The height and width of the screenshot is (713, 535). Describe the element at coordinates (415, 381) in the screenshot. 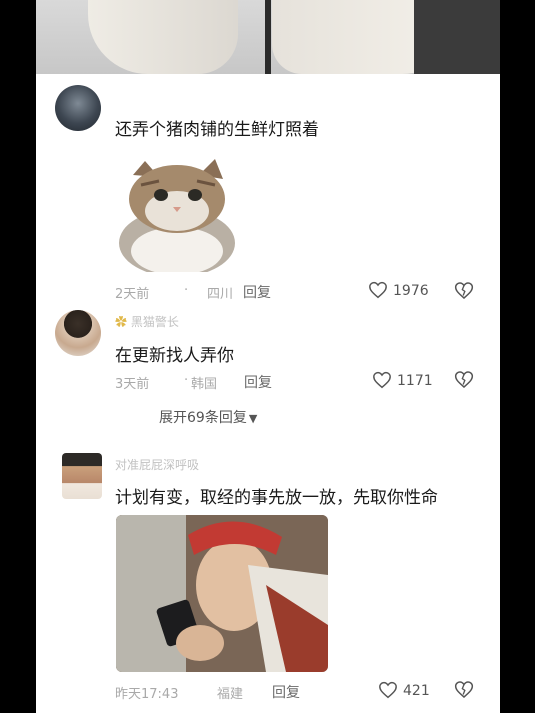

I see `like-count: 1171` at that location.